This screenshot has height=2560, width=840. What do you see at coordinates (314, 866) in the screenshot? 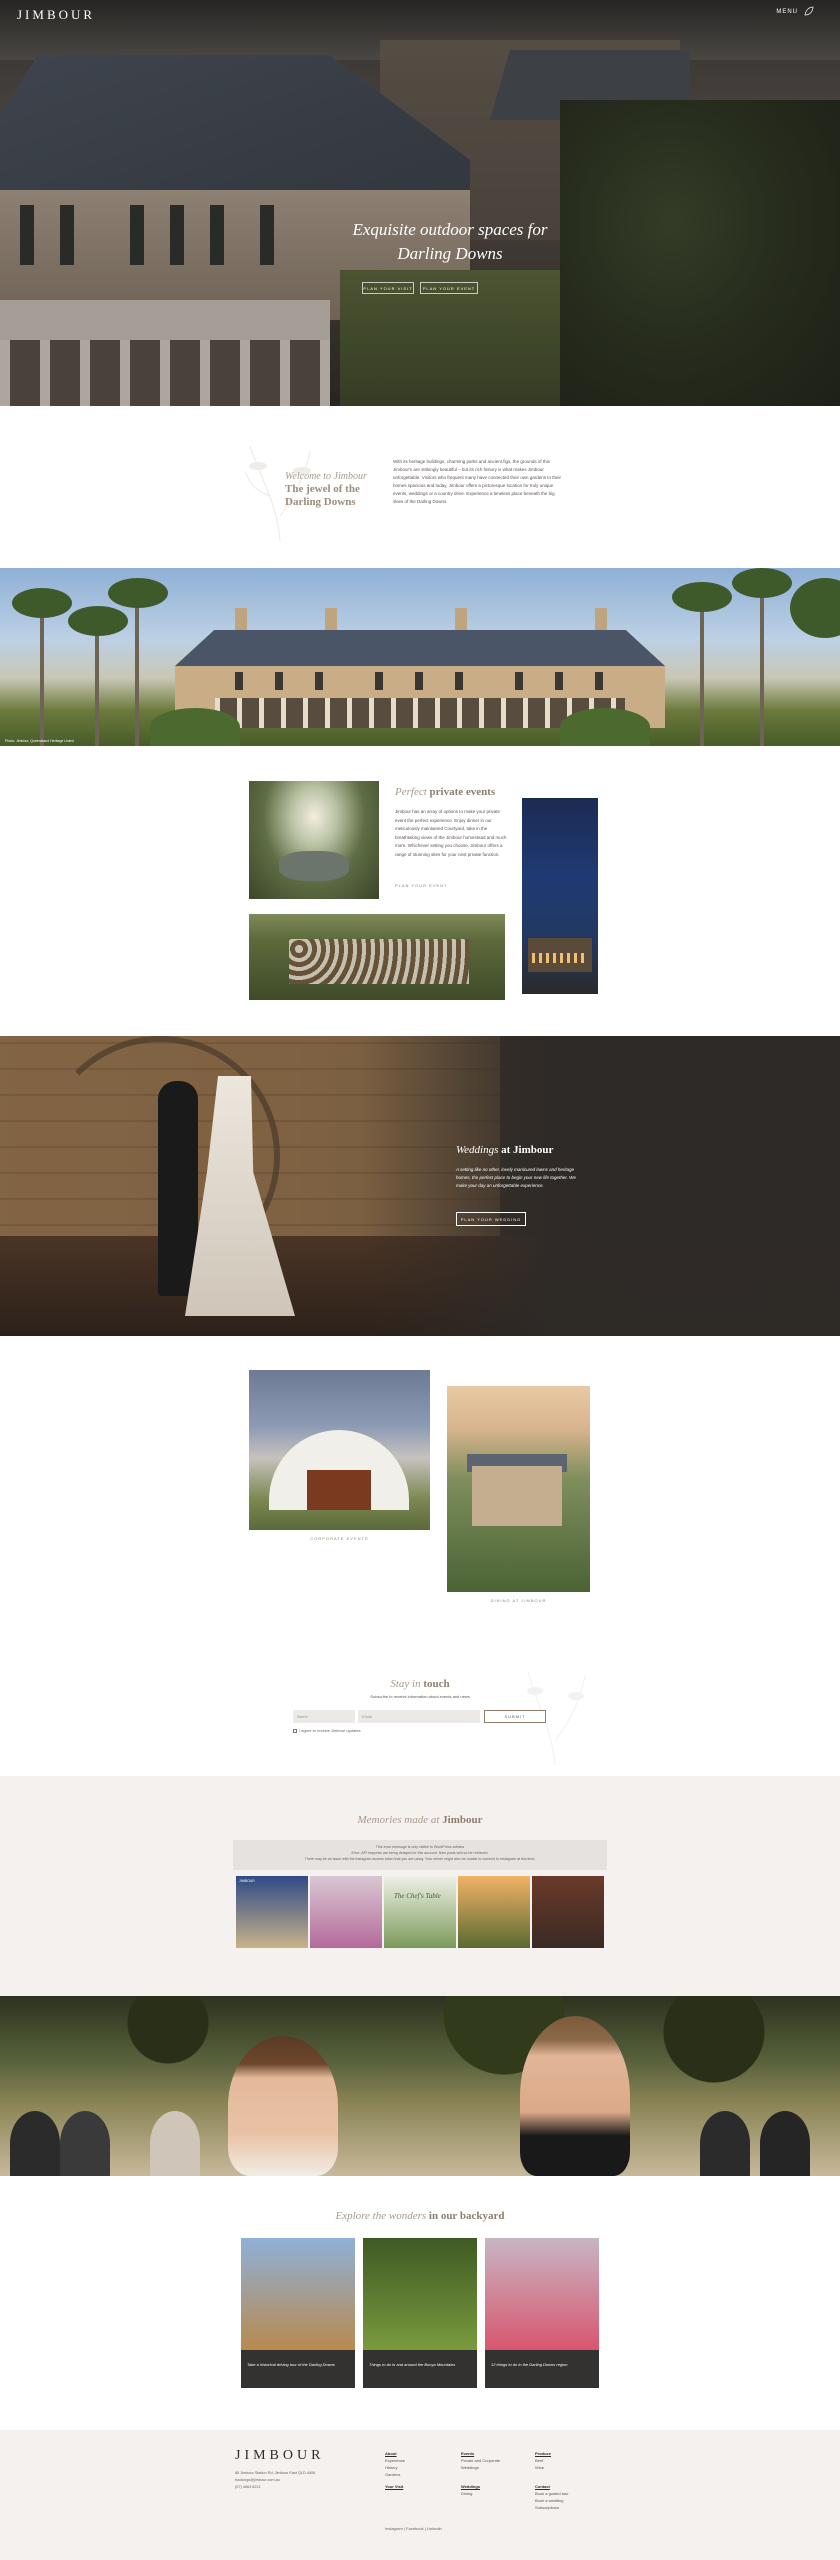
I see `fountain` at bounding box center [314, 866].